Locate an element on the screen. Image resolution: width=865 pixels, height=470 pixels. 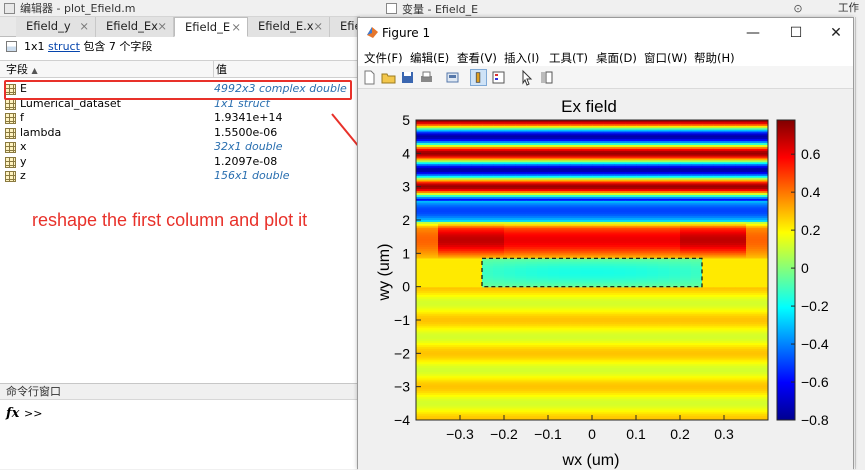
tab-efield-e-x: Efield_E.x× is located at coordinates (289, 27).